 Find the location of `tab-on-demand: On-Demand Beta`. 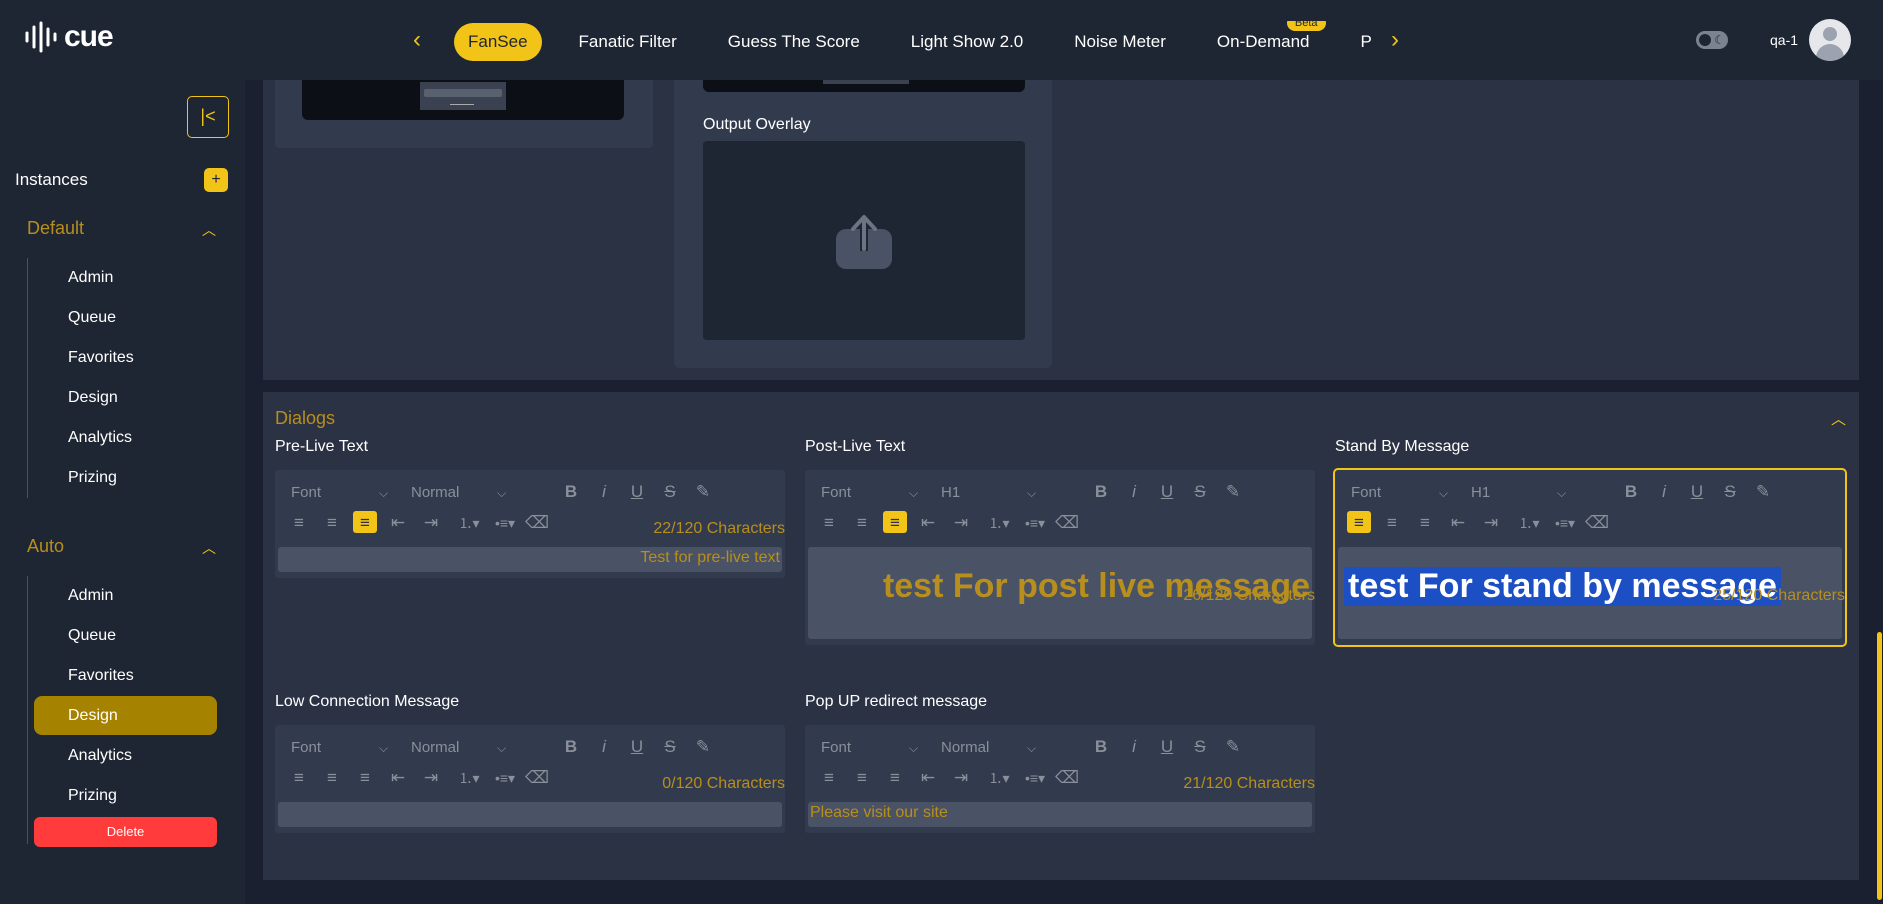

tab-on-demand: On-Demand Beta is located at coordinates (1264, 41).